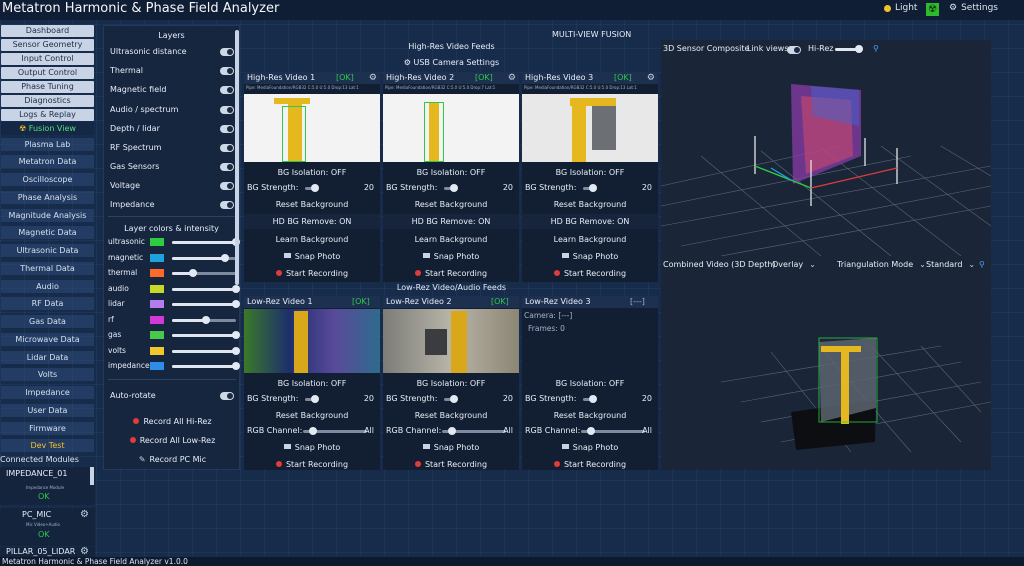 This screenshot has width=1024, height=566. What do you see at coordinates (47, 59) in the screenshot?
I see `nav-input-control: Input Control` at bounding box center [47, 59].